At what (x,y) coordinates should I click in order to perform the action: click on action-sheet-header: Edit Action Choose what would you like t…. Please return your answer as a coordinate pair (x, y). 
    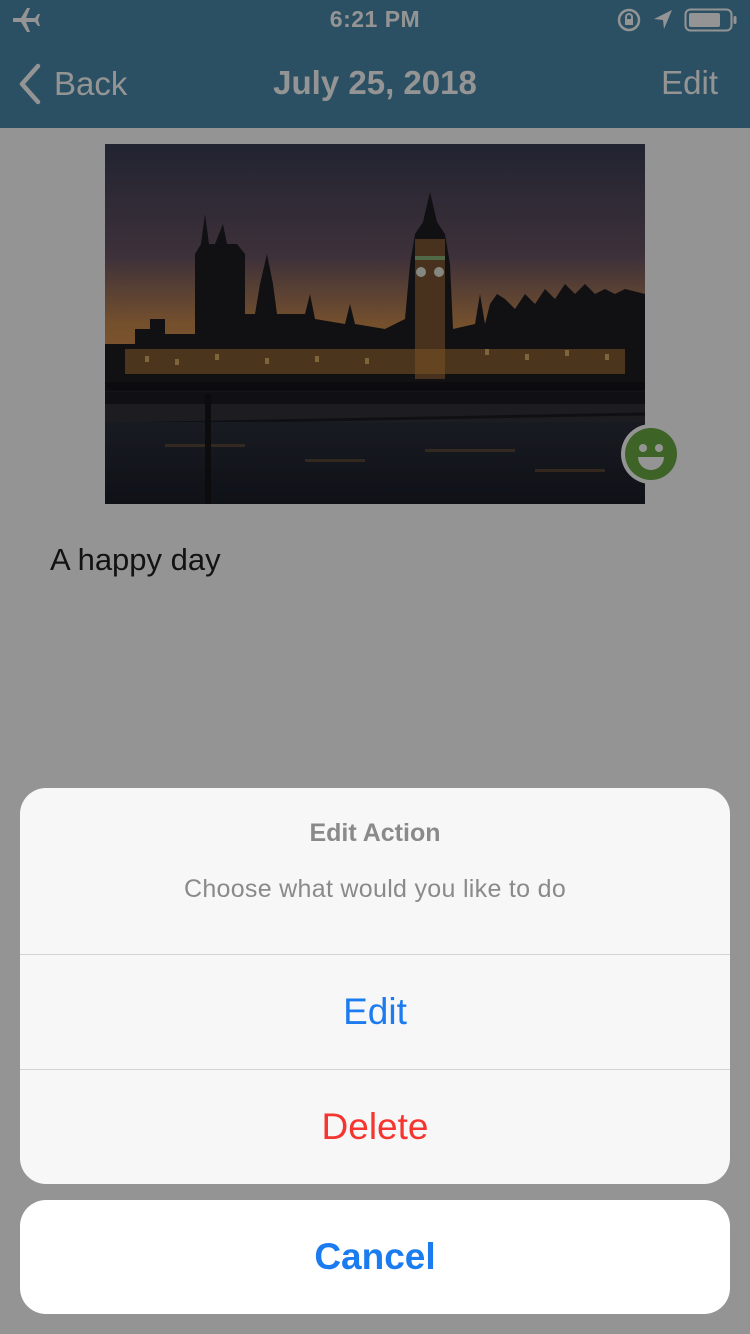
    Looking at the image, I should click on (375, 871).